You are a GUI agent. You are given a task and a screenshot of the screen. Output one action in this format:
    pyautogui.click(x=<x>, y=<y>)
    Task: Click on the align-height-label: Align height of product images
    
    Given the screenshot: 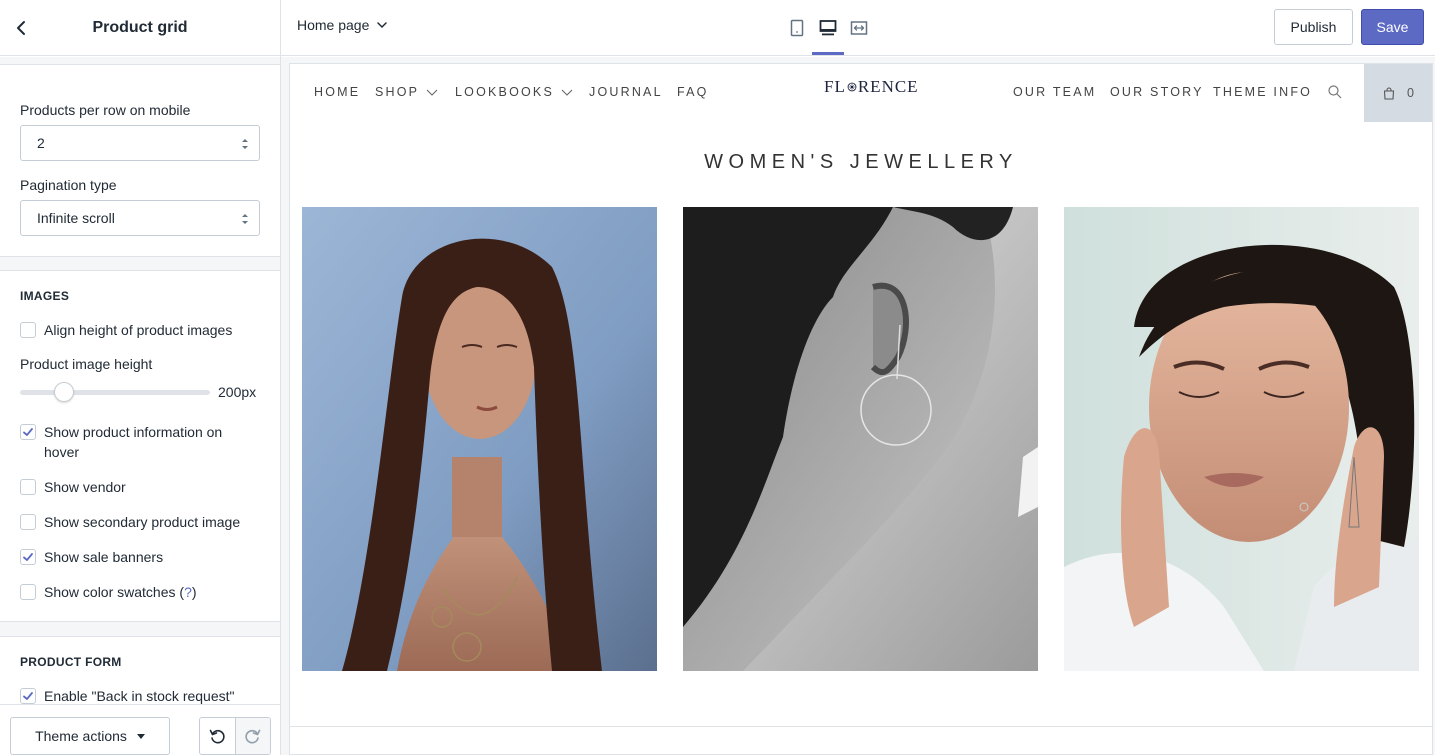 What is the action you would take?
    pyautogui.click(x=138, y=330)
    